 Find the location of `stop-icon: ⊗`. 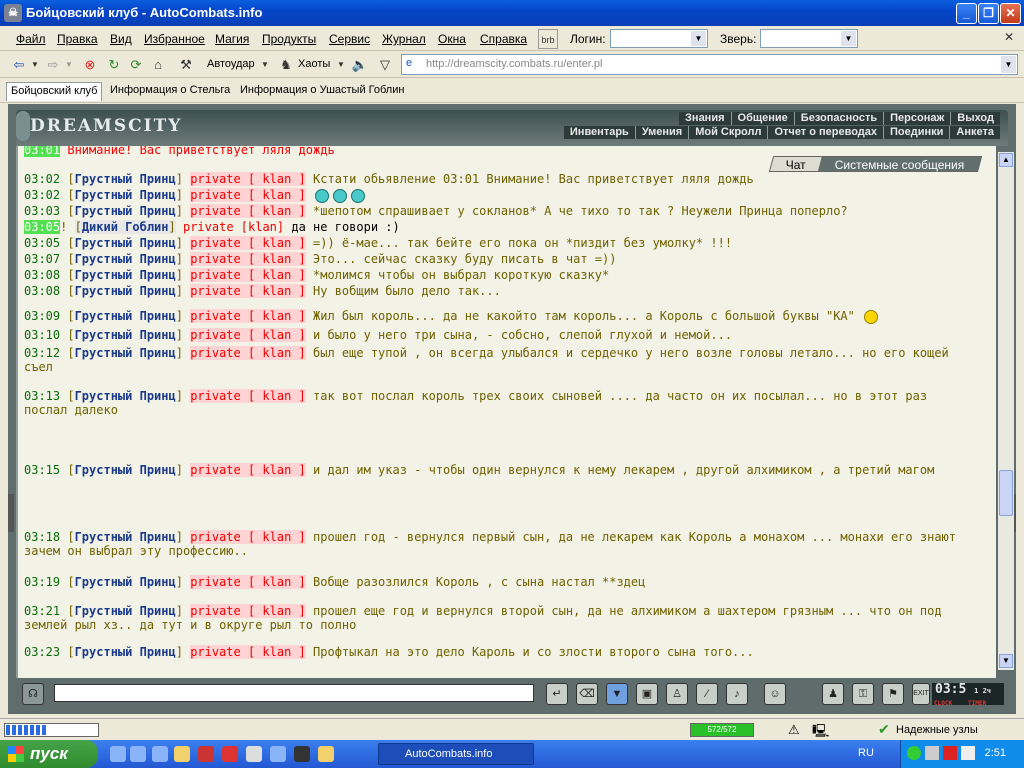

stop-icon: ⊗ is located at coordinates (90, 65).